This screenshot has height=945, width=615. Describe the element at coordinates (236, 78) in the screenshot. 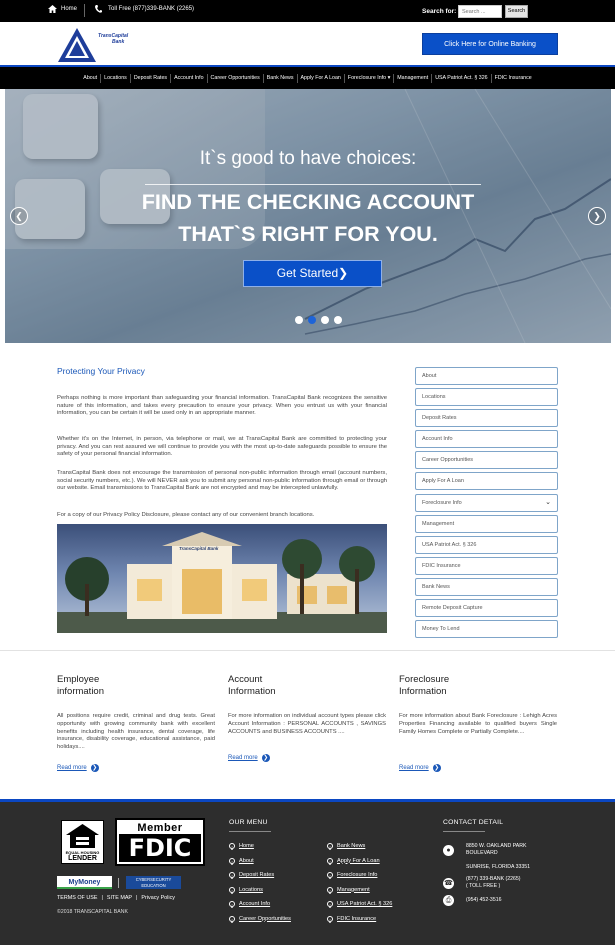

I see `nav-item: Career Opportunities` at that location.